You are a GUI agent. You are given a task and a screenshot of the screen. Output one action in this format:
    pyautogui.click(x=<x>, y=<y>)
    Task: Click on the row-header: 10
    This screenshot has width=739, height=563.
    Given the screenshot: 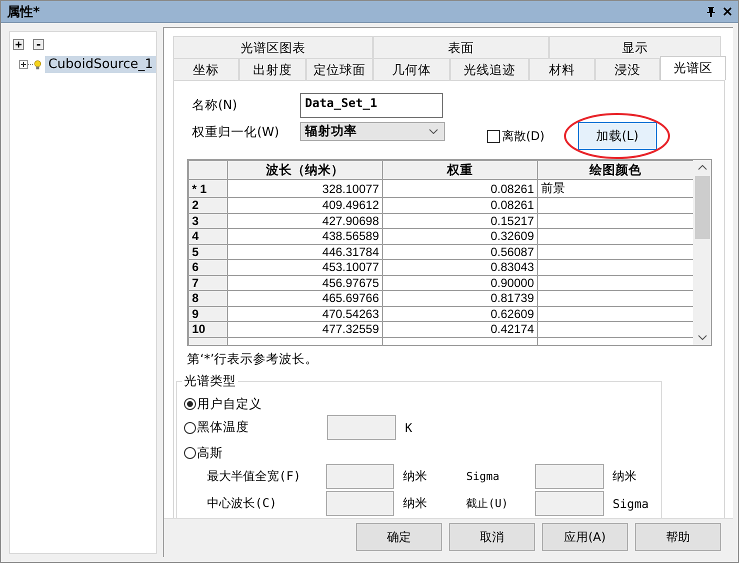 What is the action you would take?
    pyautogui.click(x=208, y=329)
    